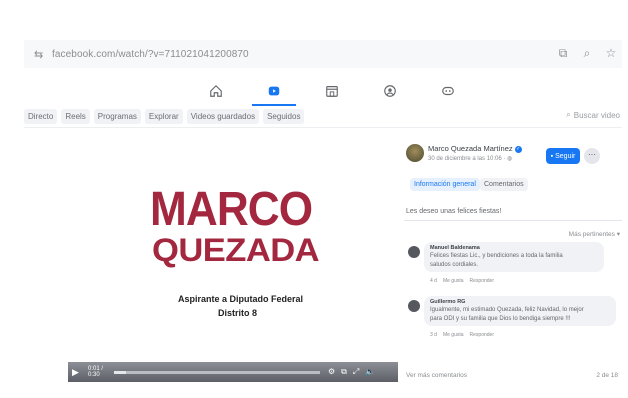 This screenshot has width=628, height=398. What do you see at coordinates (370, 372) in the screenshot?
I see `volume-icon: 🔈` at bounding box center [370, 372].